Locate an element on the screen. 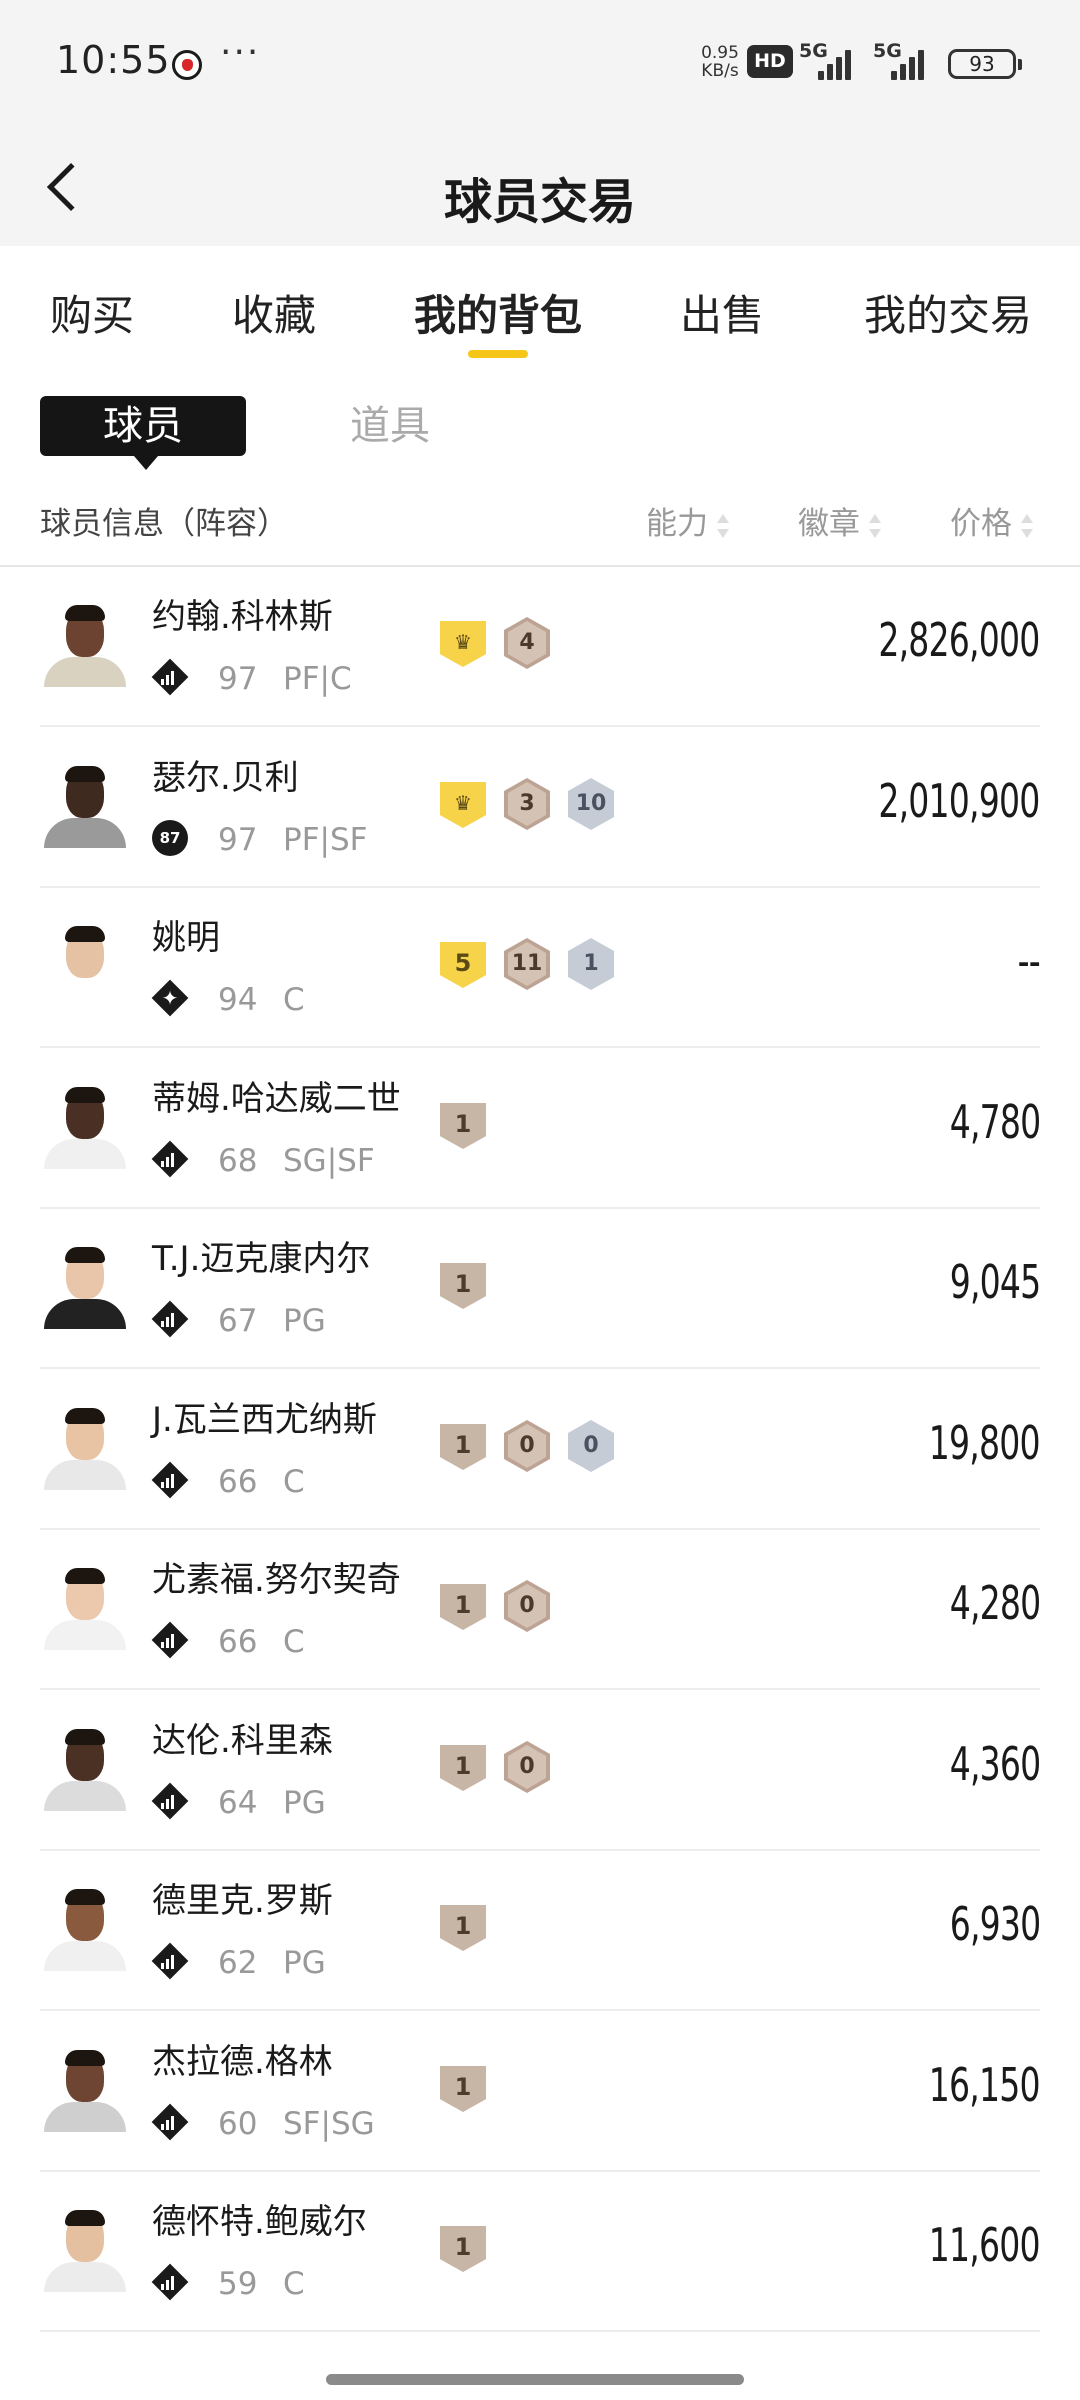  badge-value: 4 is located at coordinates (527, 642).